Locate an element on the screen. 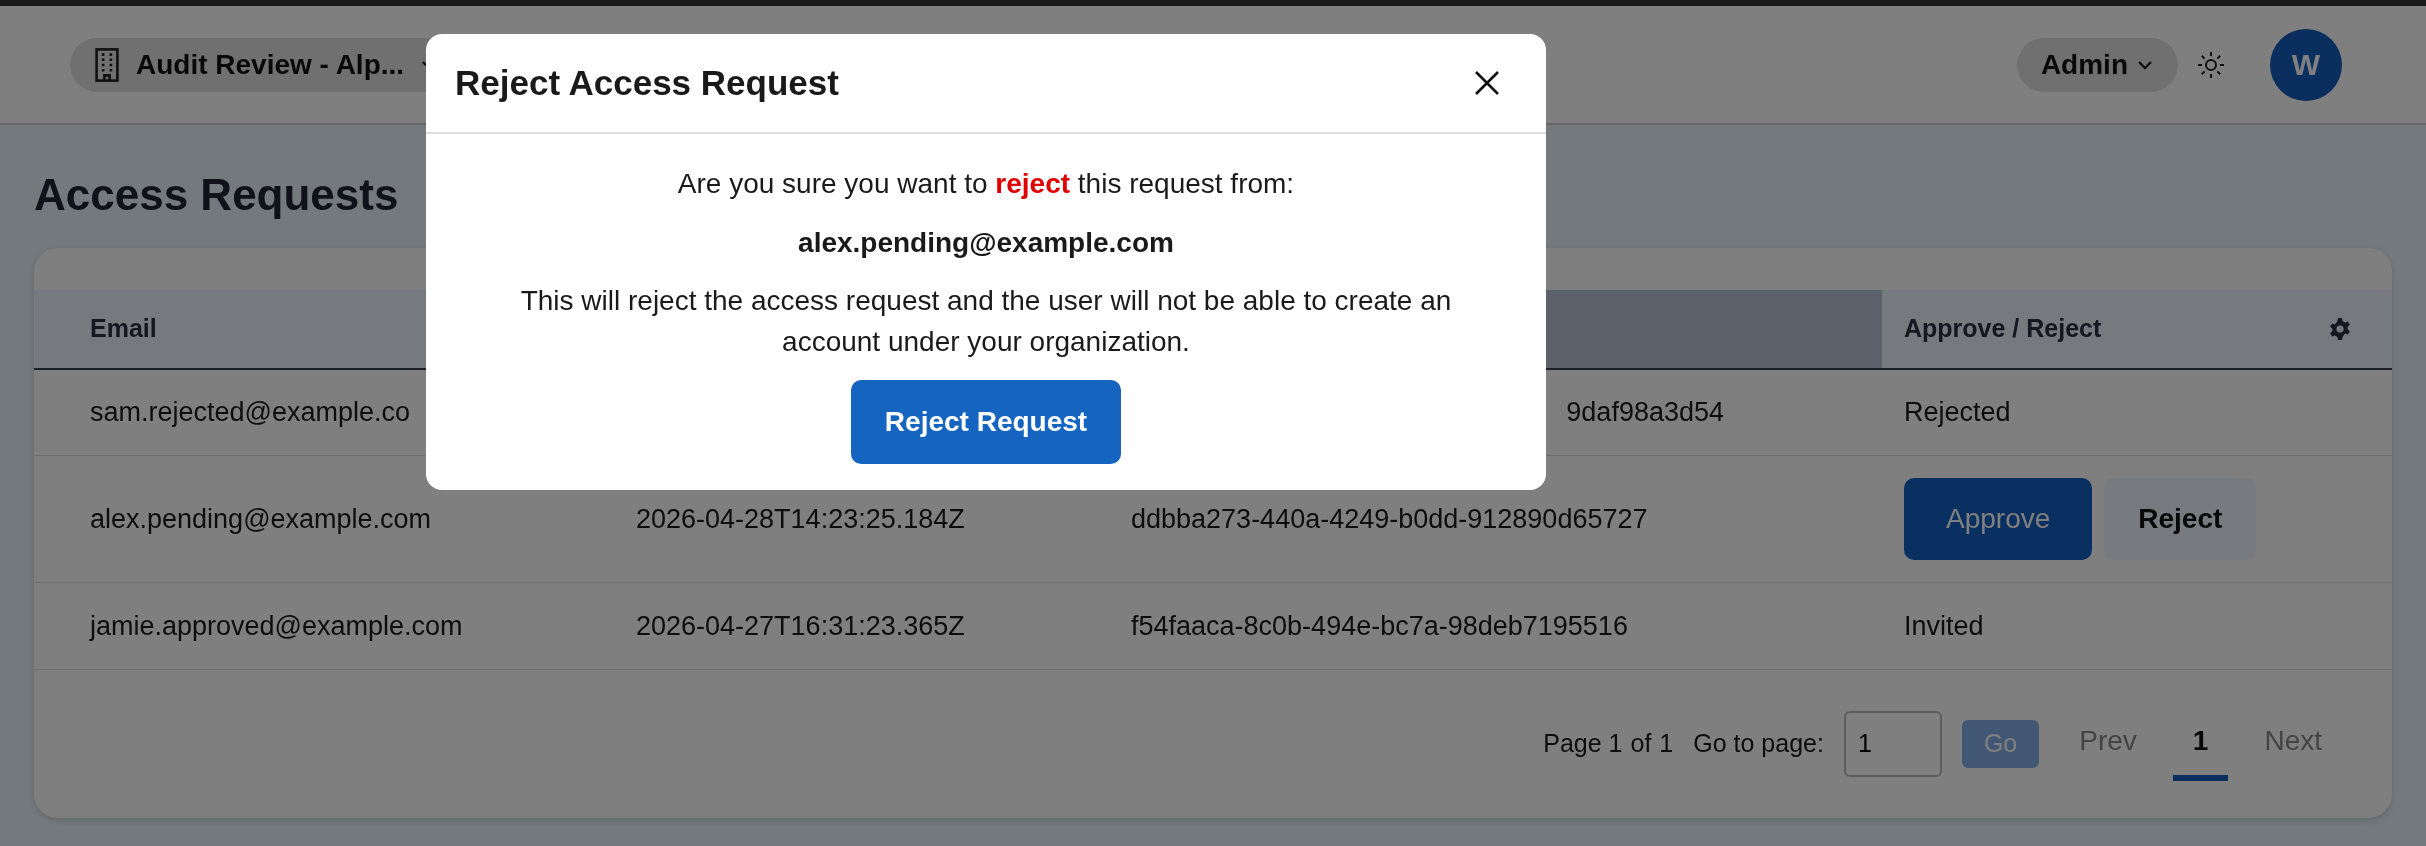 This screenshot has width=2426, height=846. goto-label: Go to page: is located at coordinates (1758, 744).